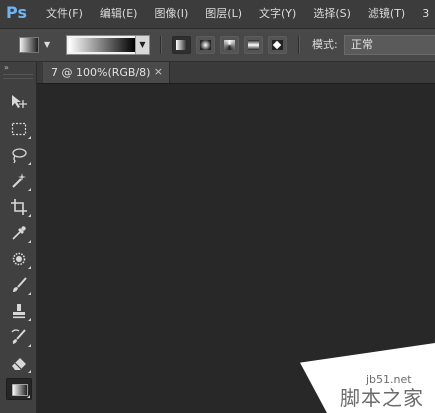  What do you see at coordinates (217, 45) in the screenshot?
I see `options-bar: ▼ ▼ 模式: 正常` at bounding box center [217, 45].